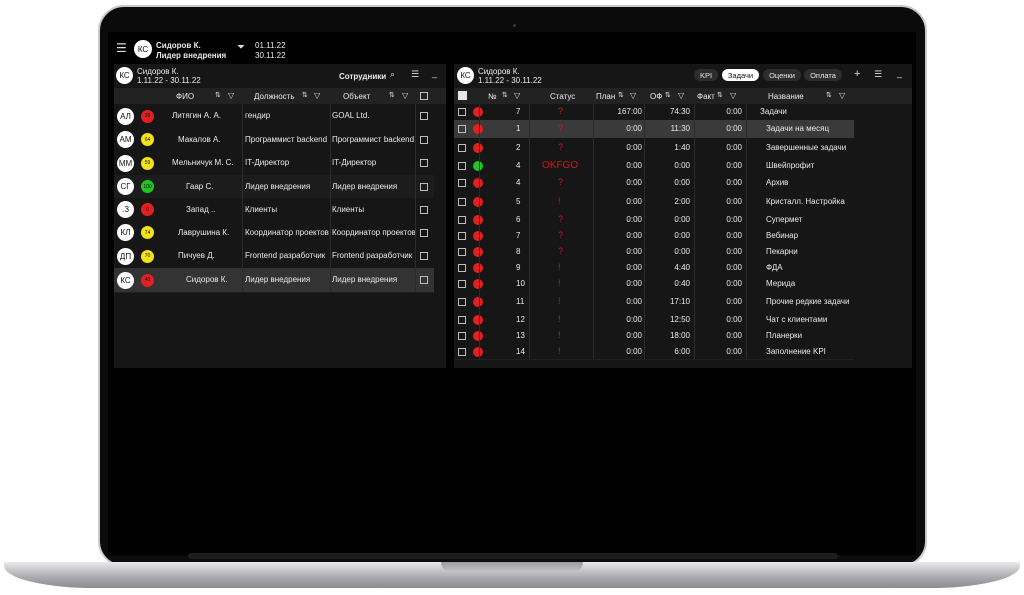 This screenshot has width=1024, height=595. I want to click on col-fact: Факт, so click(706, 96).